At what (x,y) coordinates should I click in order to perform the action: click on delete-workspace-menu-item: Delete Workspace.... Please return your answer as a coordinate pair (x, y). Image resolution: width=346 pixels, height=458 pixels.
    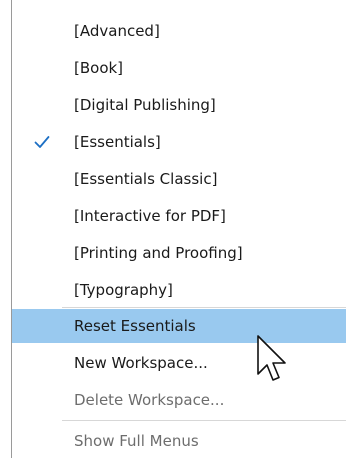
    Looking at the image, I should click on (179, 400).